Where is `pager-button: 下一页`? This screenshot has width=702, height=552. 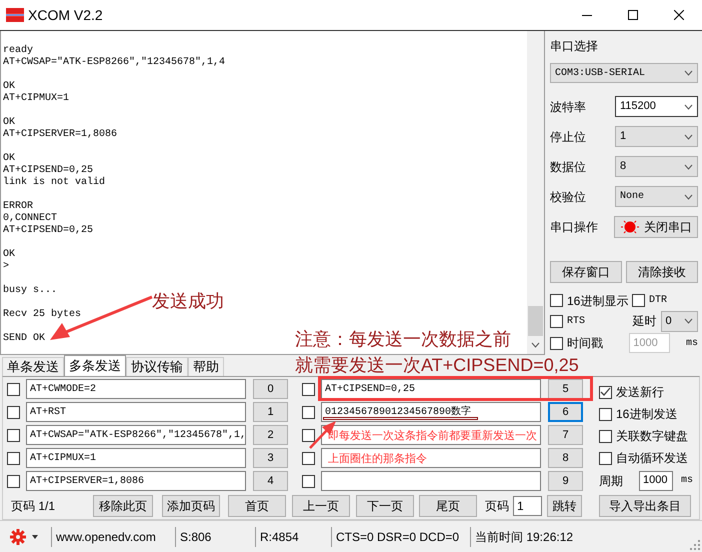 pager-button: 下一页 is located at coordinates (385, 506).